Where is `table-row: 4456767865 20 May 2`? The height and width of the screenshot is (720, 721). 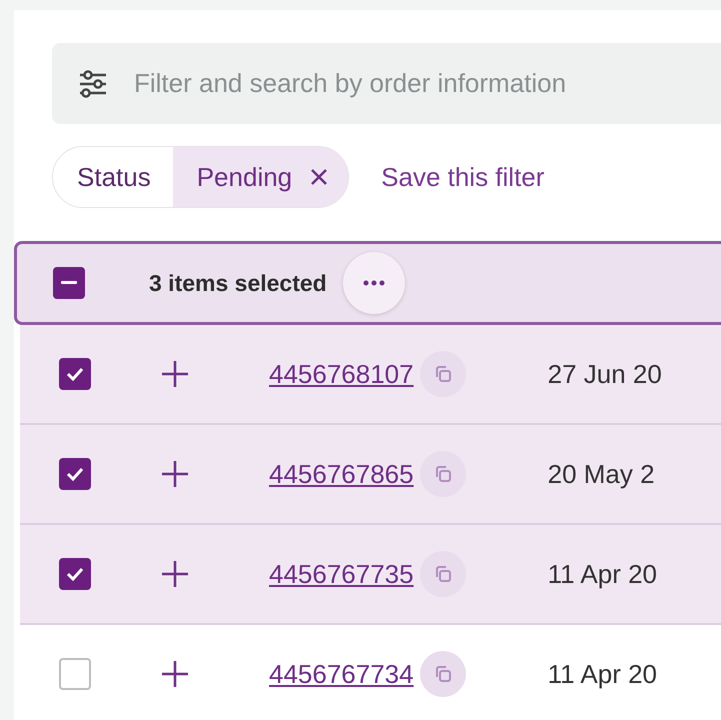 table-row: 4456767865 20 May 2 is located at coordinates (370, 475).